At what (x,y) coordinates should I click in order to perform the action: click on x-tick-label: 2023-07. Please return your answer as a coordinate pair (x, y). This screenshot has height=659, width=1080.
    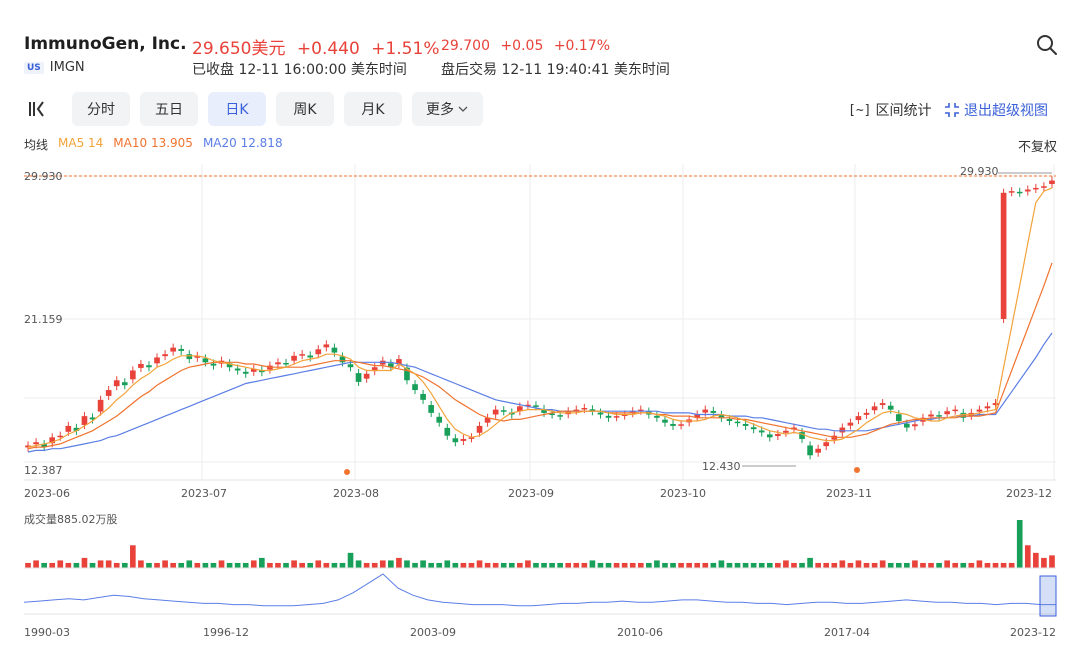
    Looking at the image, I should click on (204, 493).